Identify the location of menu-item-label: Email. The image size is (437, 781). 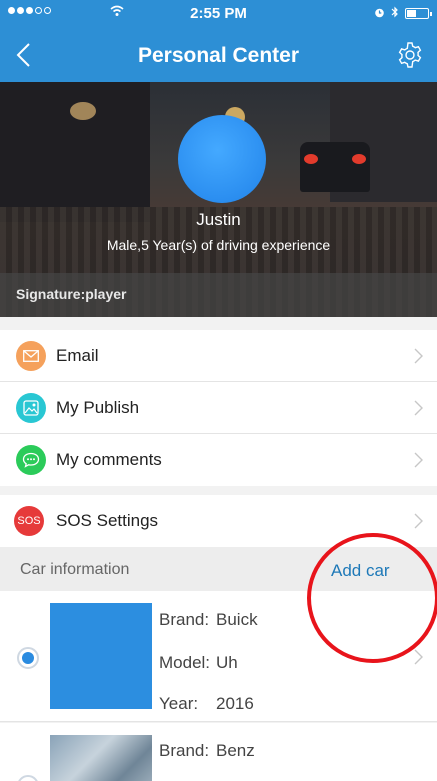
(77, 355).